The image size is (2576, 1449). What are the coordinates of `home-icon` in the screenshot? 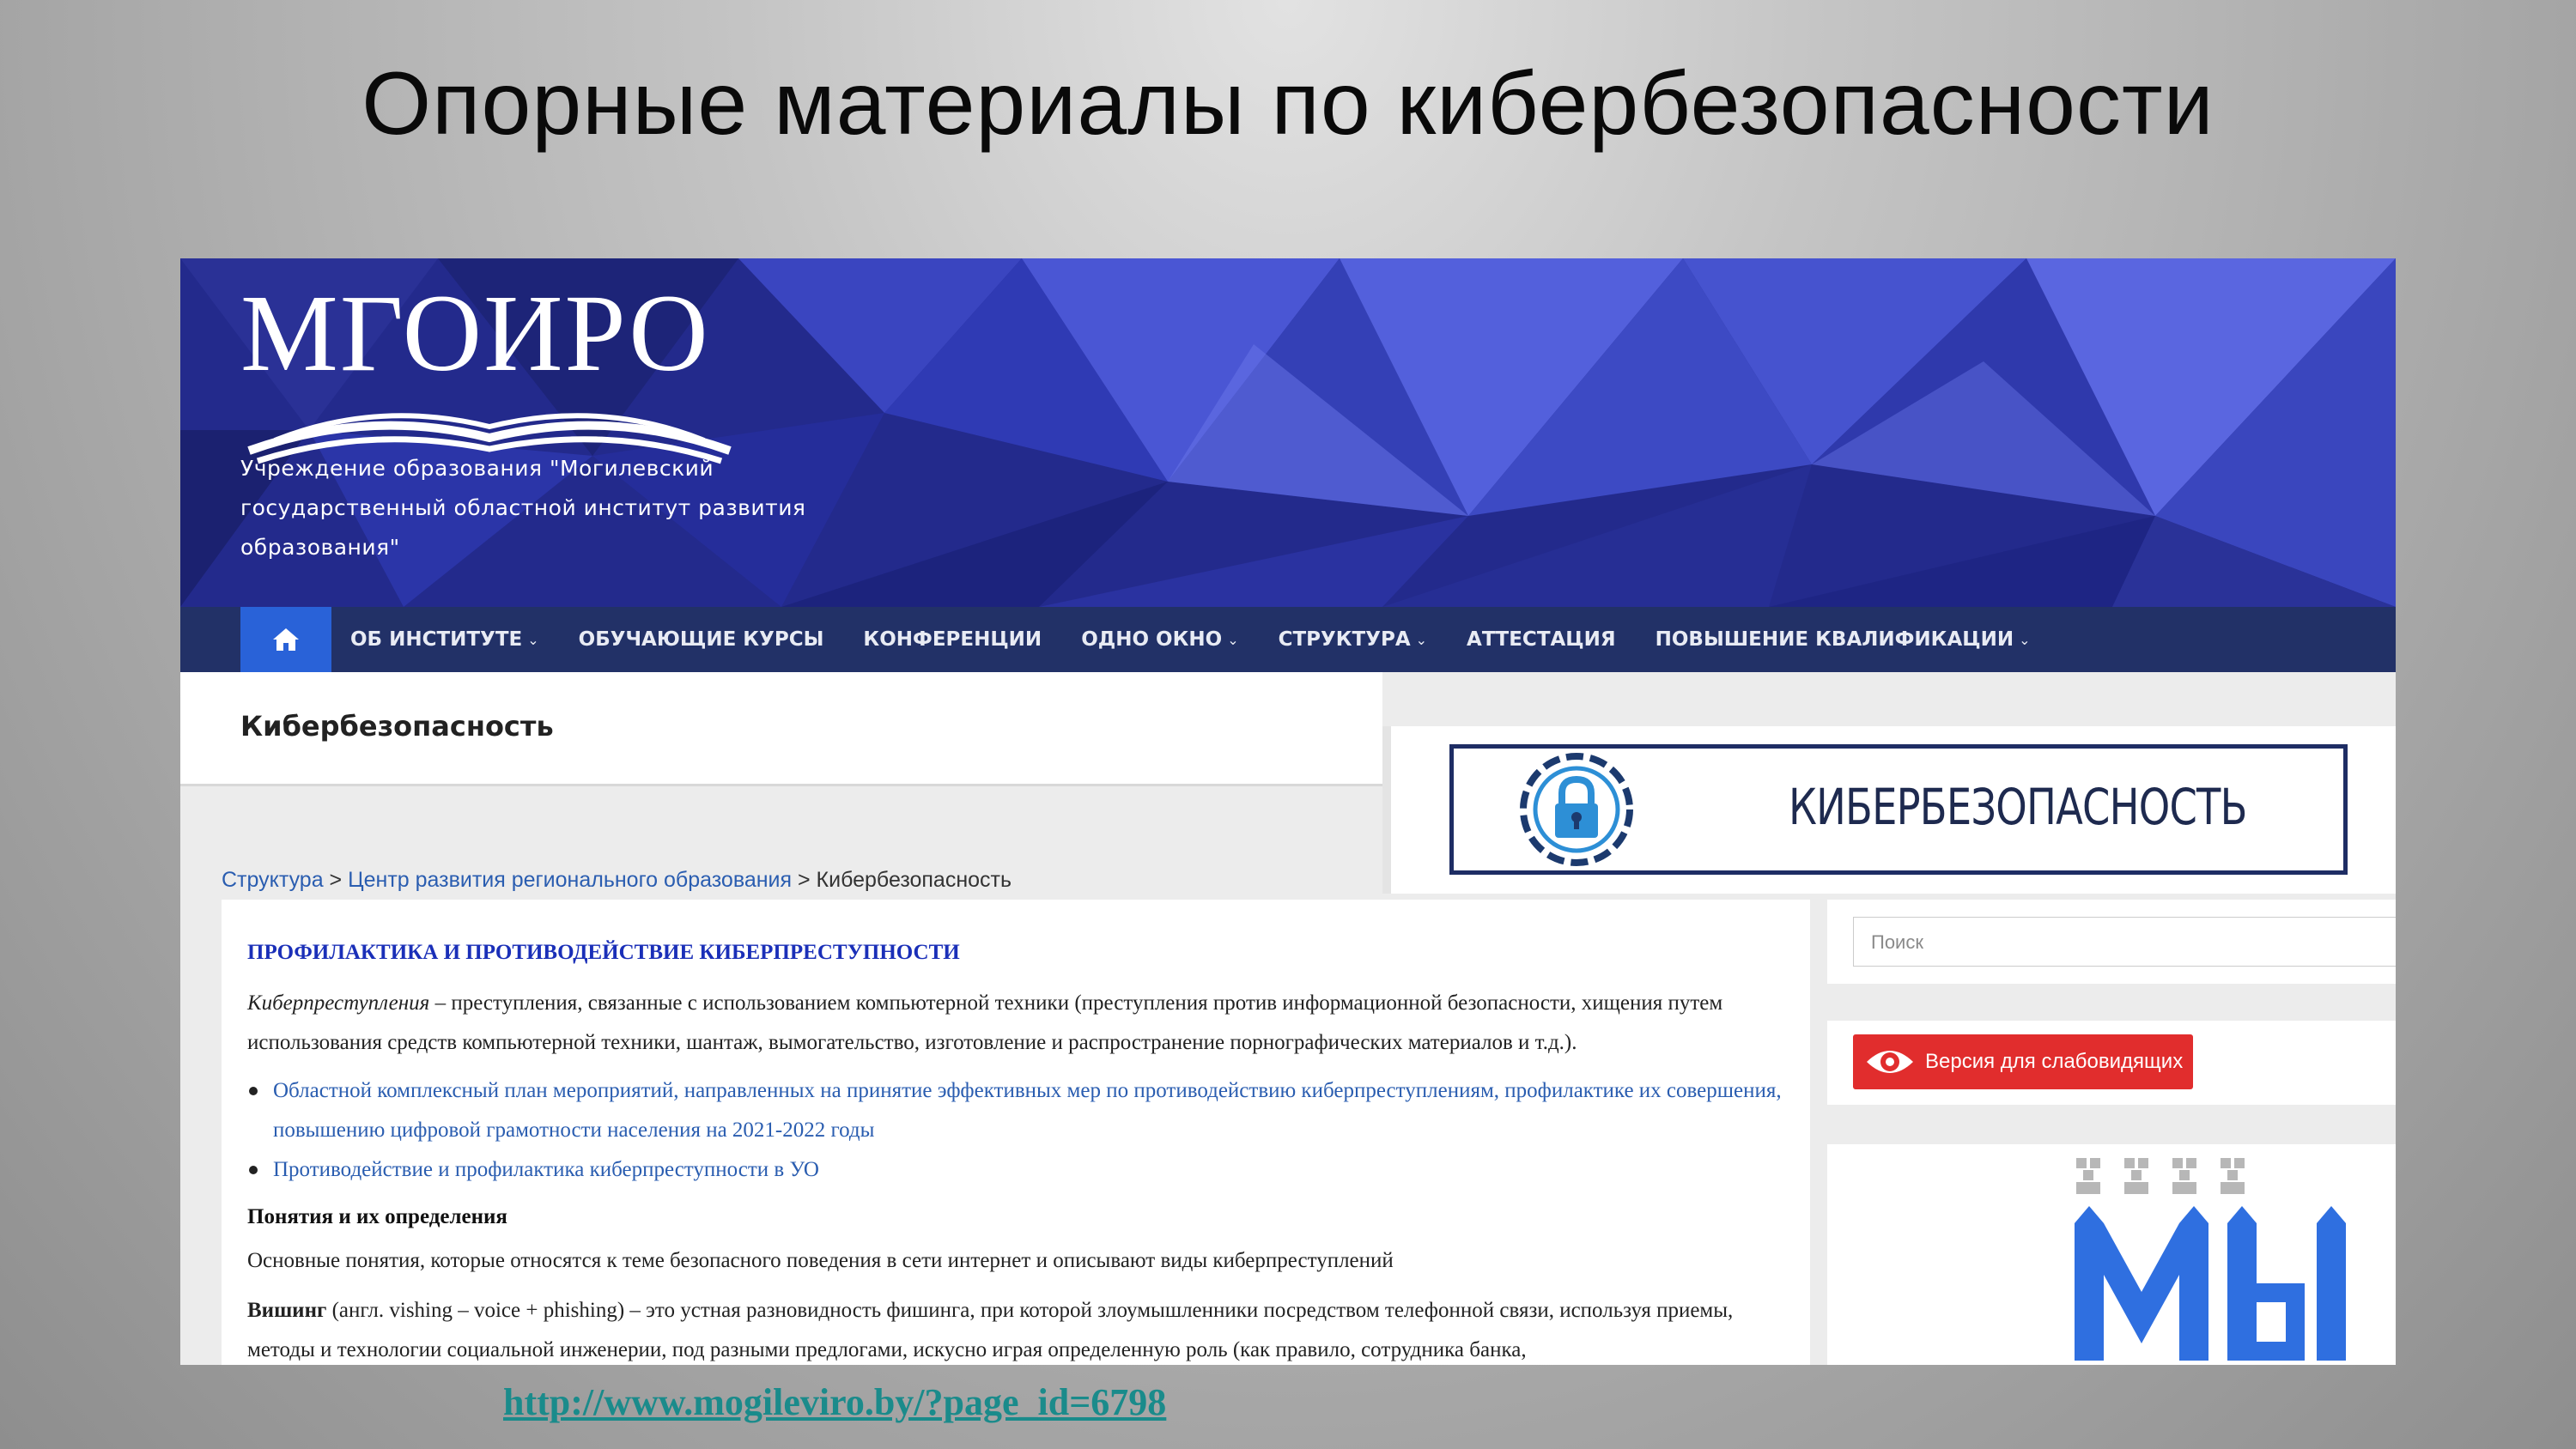 It's located at (286, 639).